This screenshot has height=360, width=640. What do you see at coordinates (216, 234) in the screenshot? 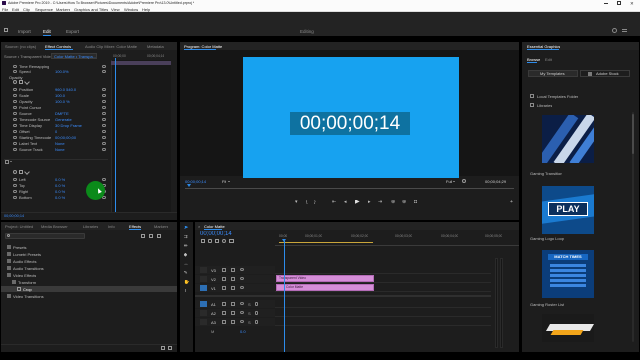
I see `timeline-timecode: 00;00;00;14` at bounding box center [216, 234].